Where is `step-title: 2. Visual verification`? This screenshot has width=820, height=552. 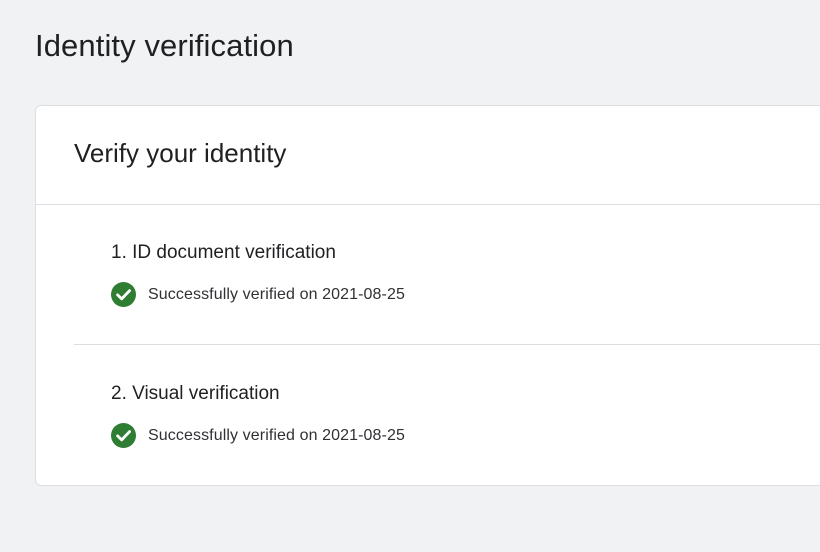 step-title: 2. Visual verification is located at coordinates (195, 393).